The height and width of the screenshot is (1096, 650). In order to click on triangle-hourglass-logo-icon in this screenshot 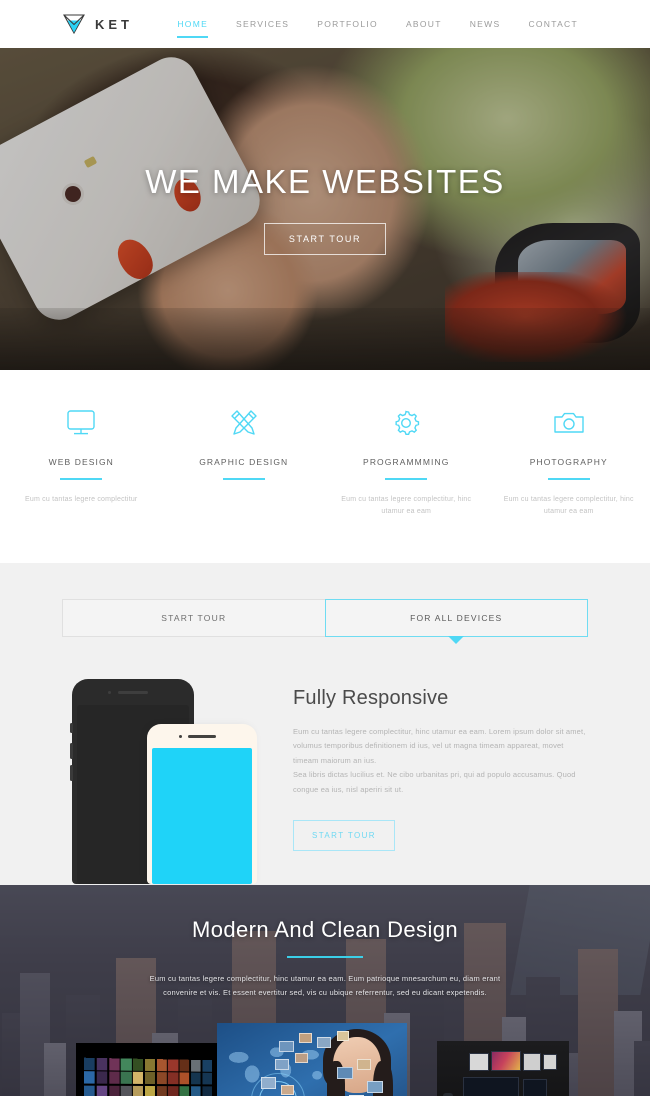, I will do `click(74, 24)`.